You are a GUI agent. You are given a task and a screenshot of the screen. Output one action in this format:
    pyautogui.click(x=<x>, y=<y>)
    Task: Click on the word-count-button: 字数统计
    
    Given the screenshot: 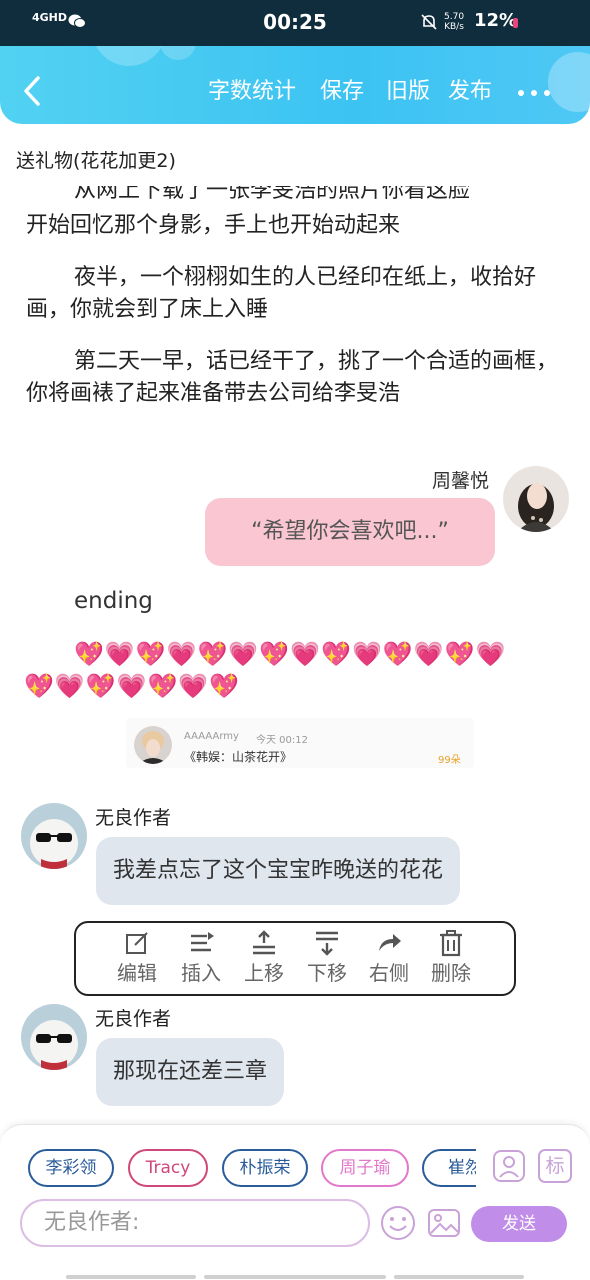 What is the action you would take?
    pyautogui.click(x=252, y=92)
    